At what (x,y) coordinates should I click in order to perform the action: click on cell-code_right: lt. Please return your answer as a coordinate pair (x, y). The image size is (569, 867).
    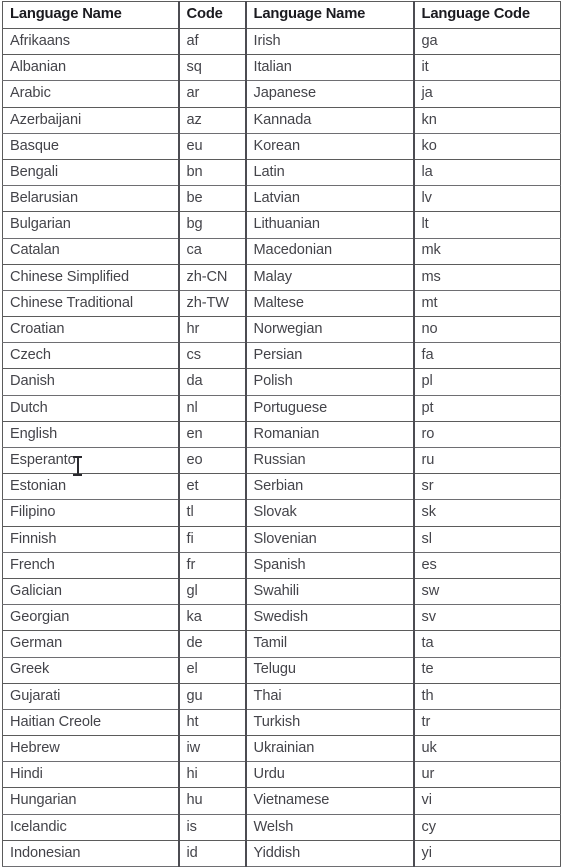
    Looking at the image, I should click on (486, 225).